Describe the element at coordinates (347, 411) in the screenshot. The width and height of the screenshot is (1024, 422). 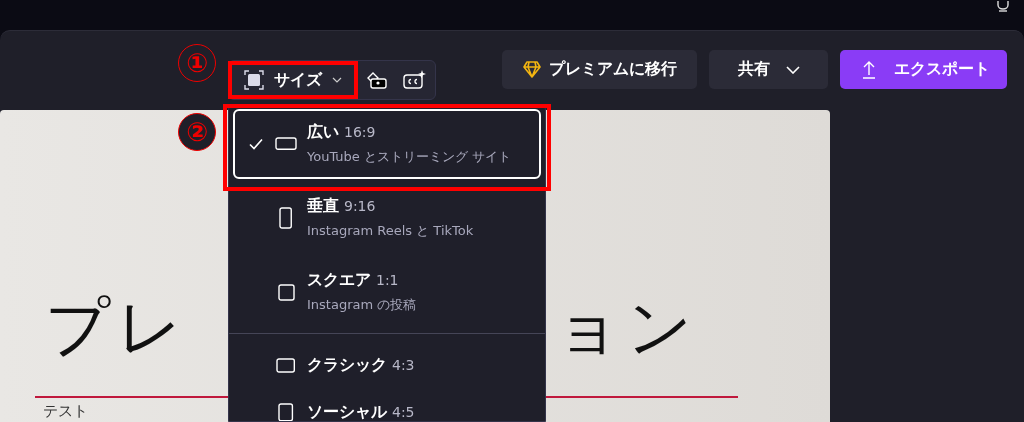
I see `option-label: ソーシャル` at that location.